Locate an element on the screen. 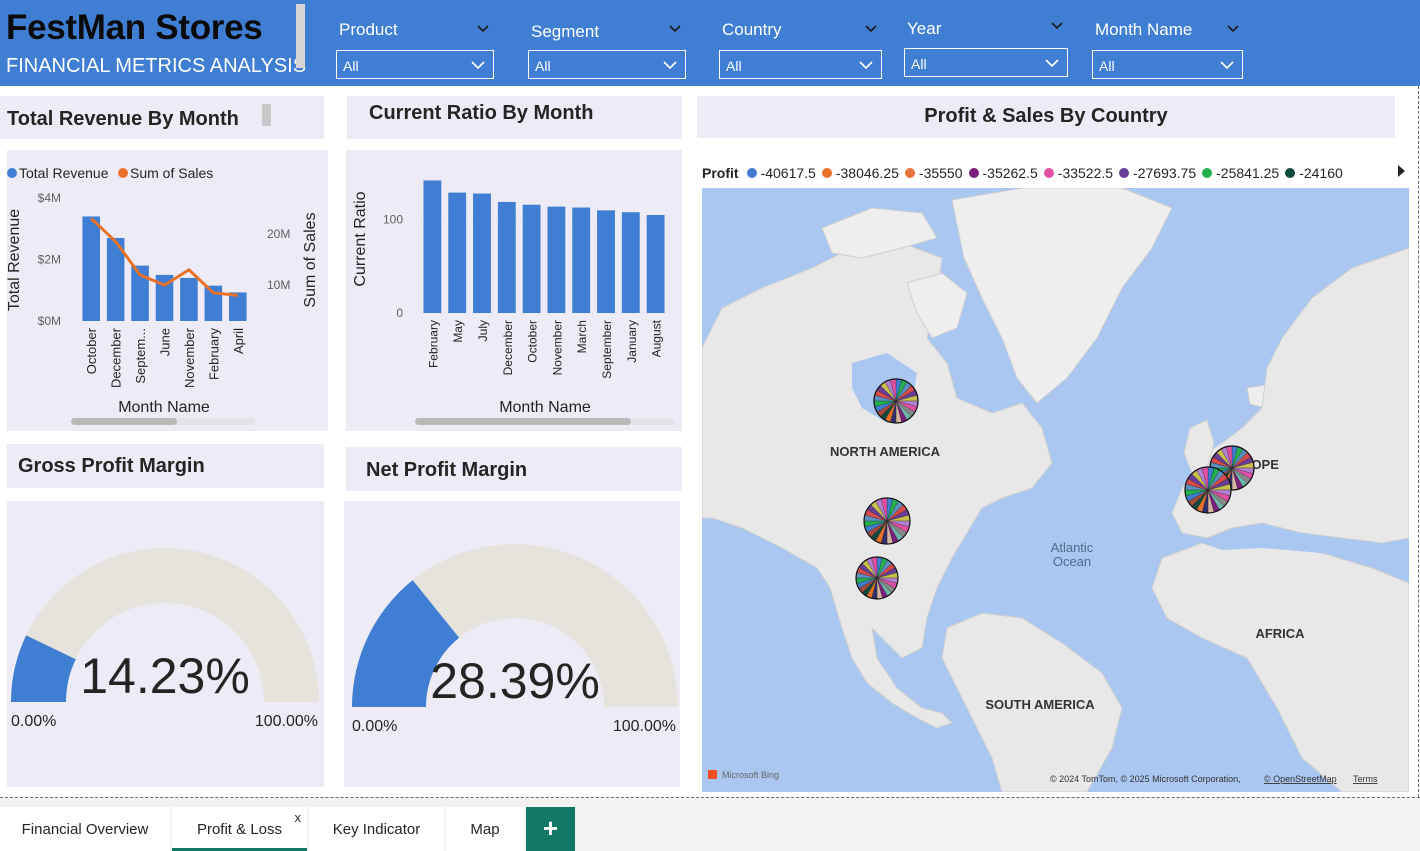  y2-tick-label: 20M is located at coordinates (278, 234).